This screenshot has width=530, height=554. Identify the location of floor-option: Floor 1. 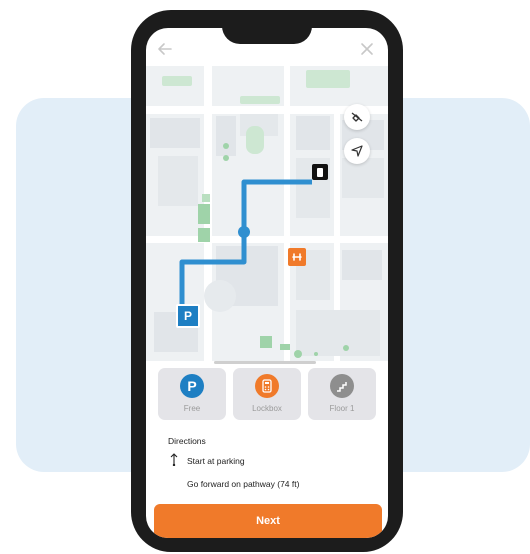
(342, 394).